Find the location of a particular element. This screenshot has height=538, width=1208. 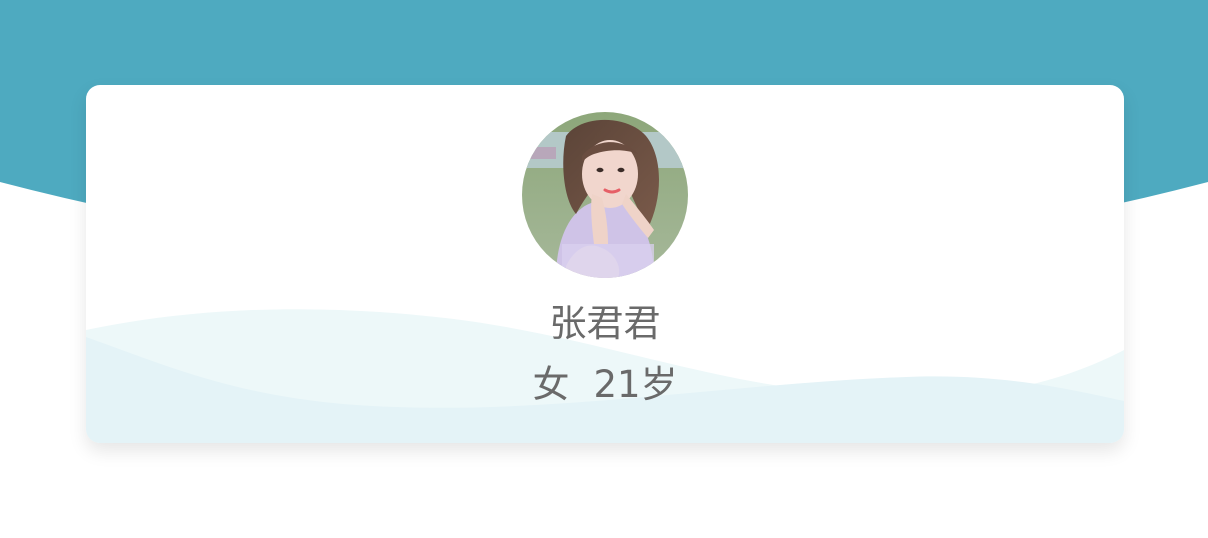

user-gender: 女 is located at coordinates (551, 384).